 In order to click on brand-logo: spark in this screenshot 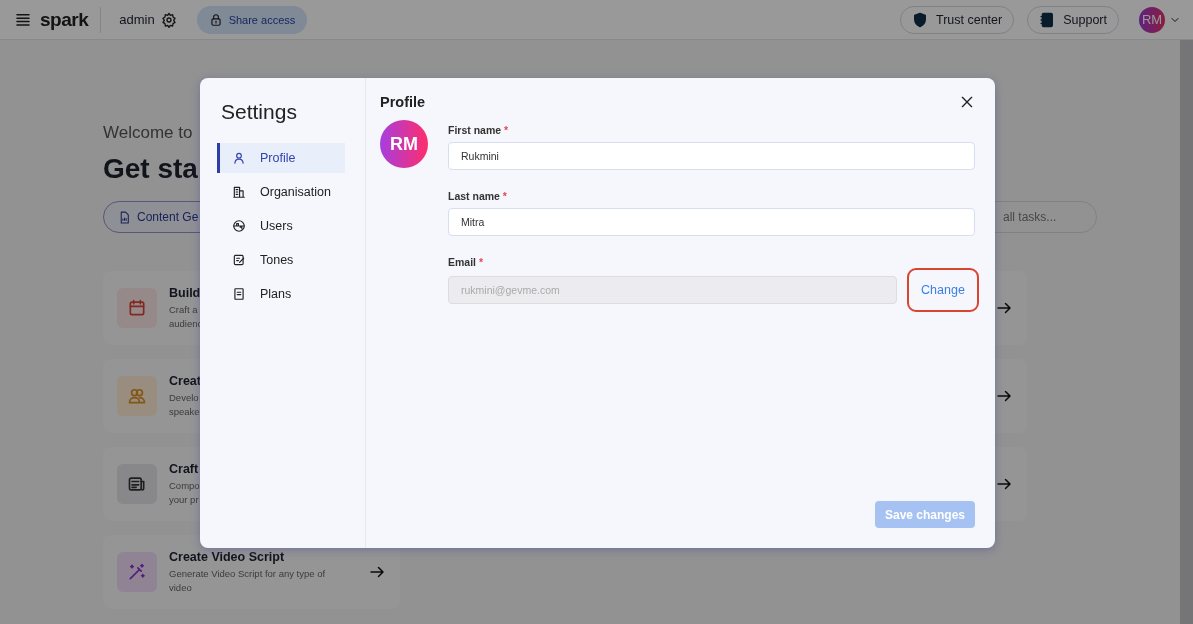, I will do `click(64, 19)`.